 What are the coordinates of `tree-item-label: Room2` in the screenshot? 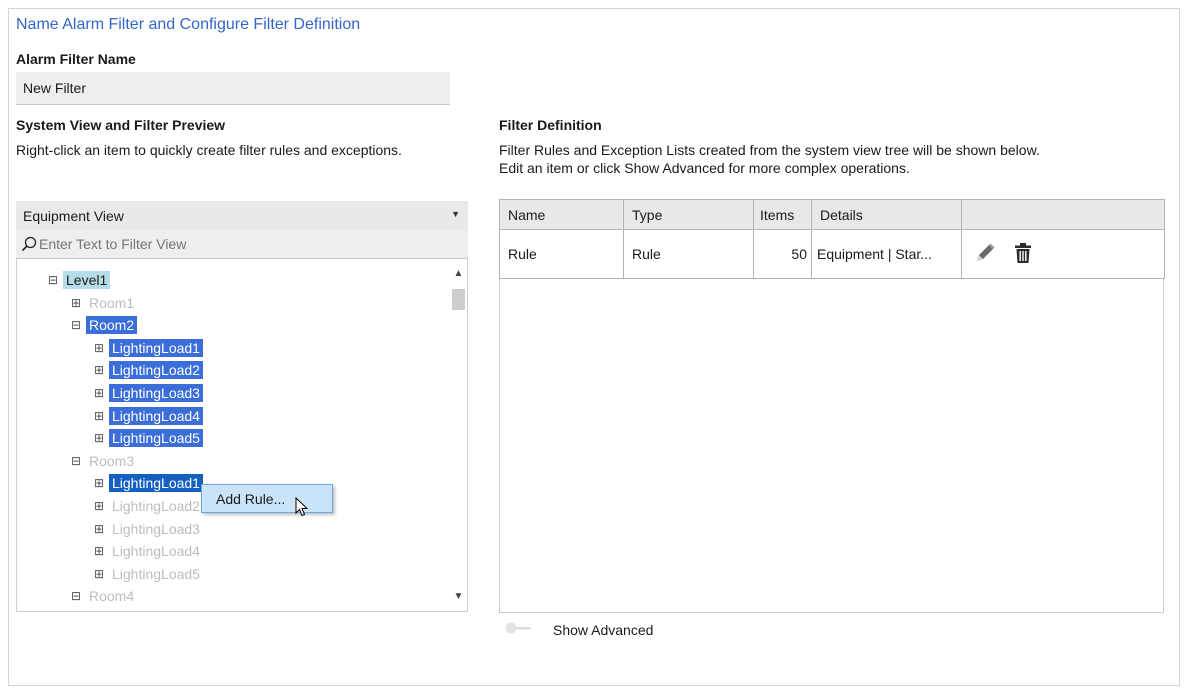 It's located at (112, 325).